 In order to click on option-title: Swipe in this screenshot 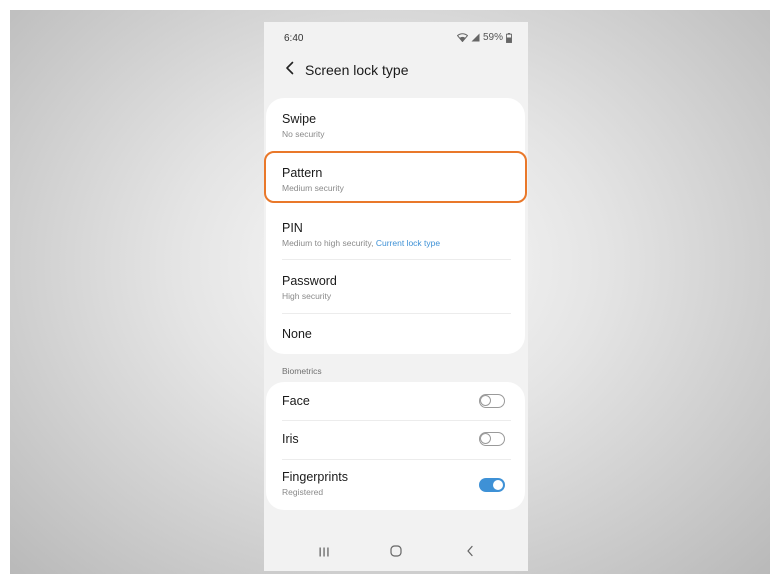, I will do `click(299, 119)`.